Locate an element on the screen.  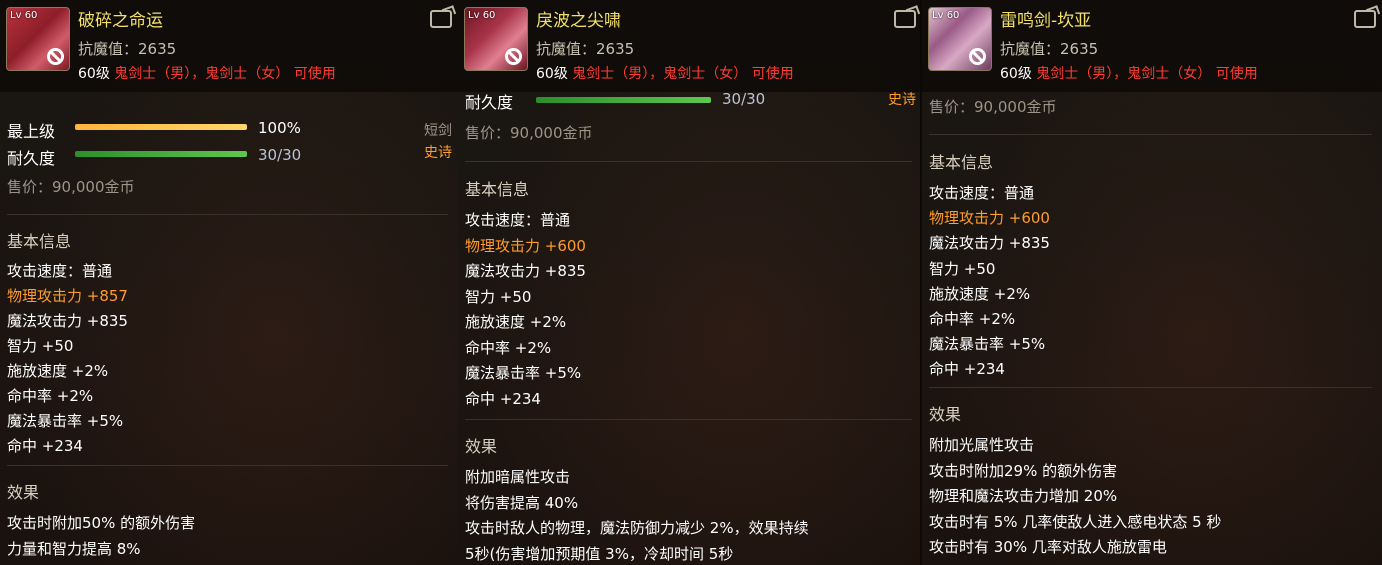
effect-line: 5秒(伤害增加预期值 3%，冷却时间 5秒 is located at coordinates (599, 553).